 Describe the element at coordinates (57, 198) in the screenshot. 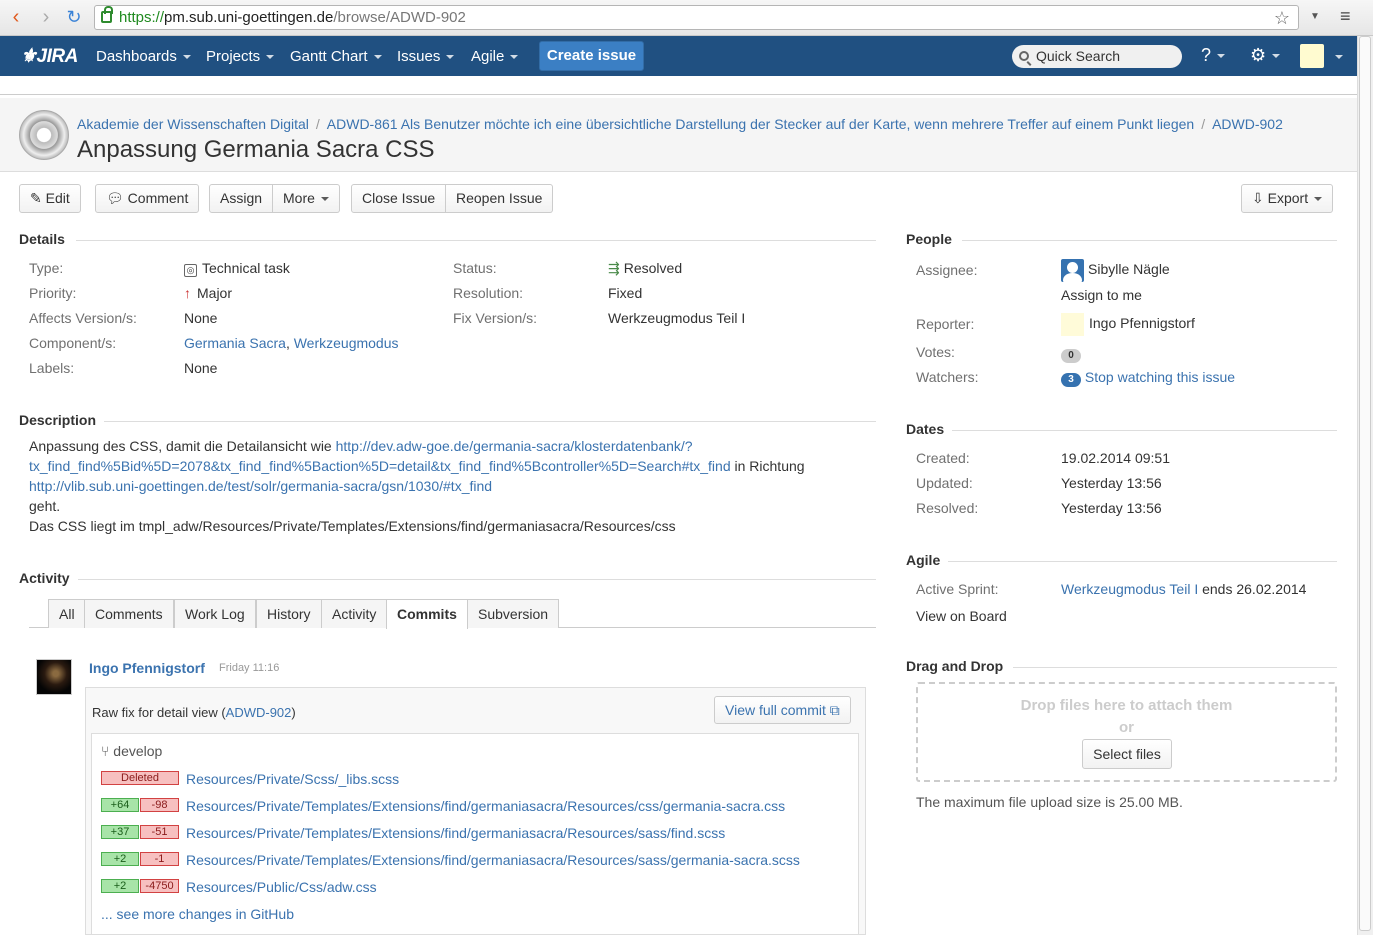

I see `edit-label: Edit` at that location.